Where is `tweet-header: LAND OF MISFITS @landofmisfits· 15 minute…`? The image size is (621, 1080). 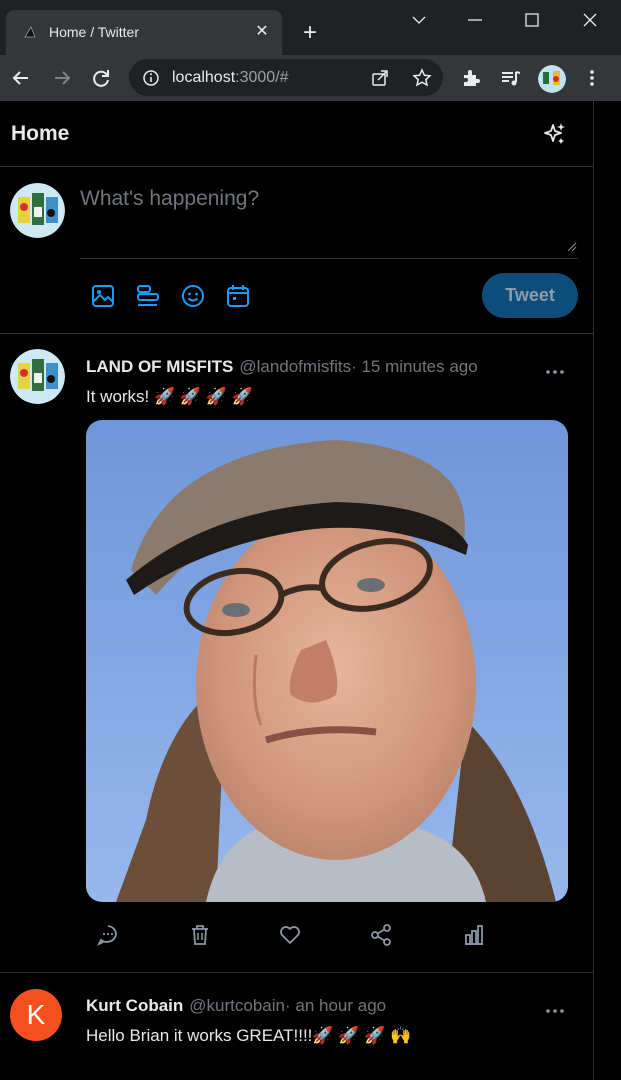
tweet-header: LAND OF MISFITS @landofmisfits· 15 minute… is located at coordinates (282, 367).